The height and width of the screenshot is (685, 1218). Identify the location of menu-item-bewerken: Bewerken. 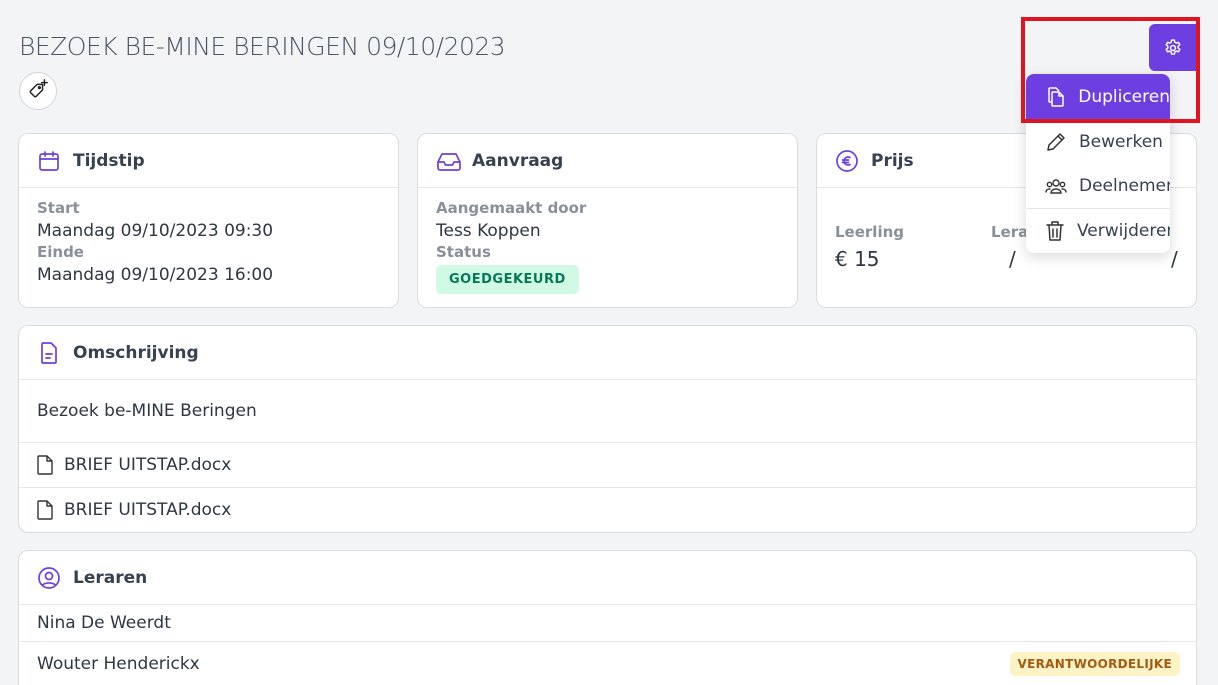
(1098, 142).